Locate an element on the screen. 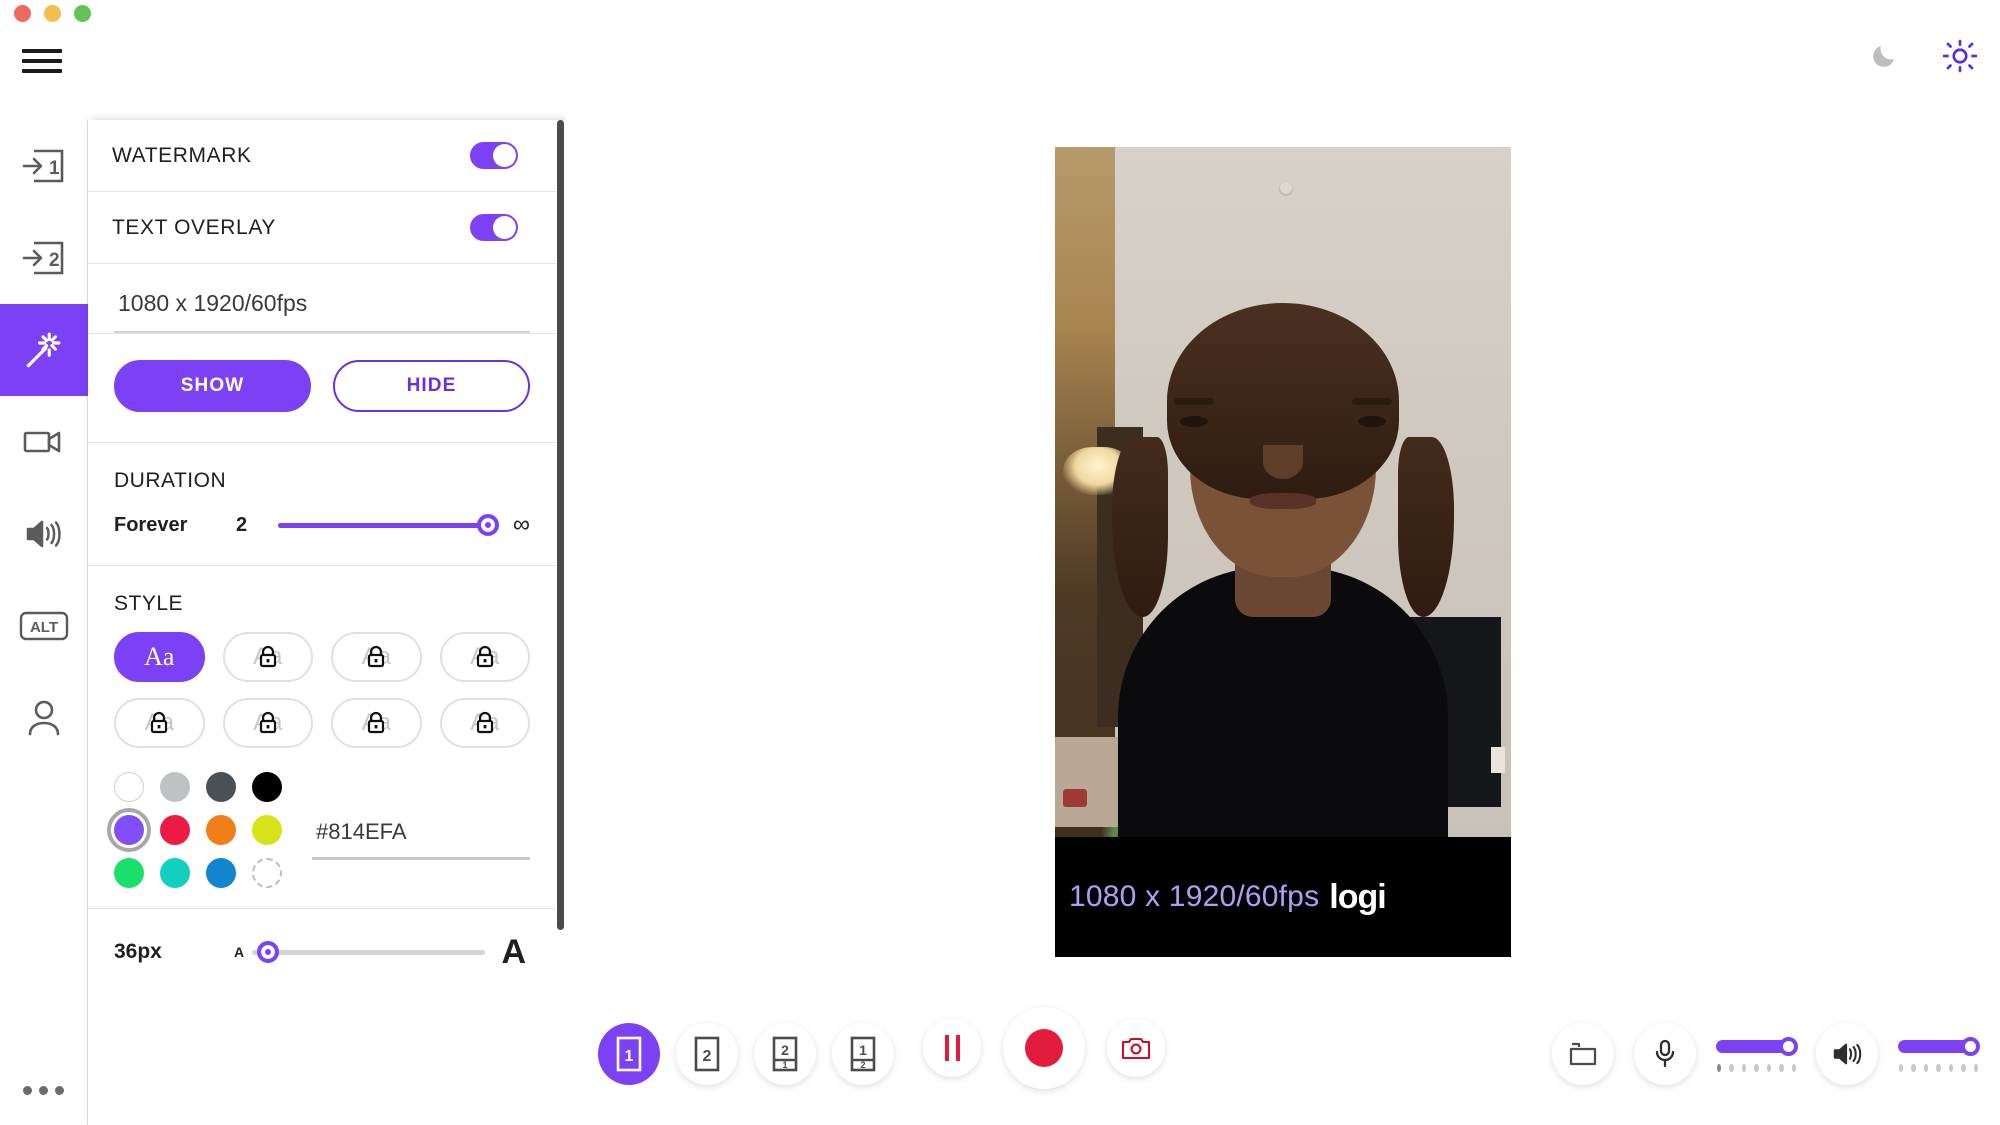 This screenshot has width=2000, height=1125. color-swatch-green is located at coordinates (129, 873).